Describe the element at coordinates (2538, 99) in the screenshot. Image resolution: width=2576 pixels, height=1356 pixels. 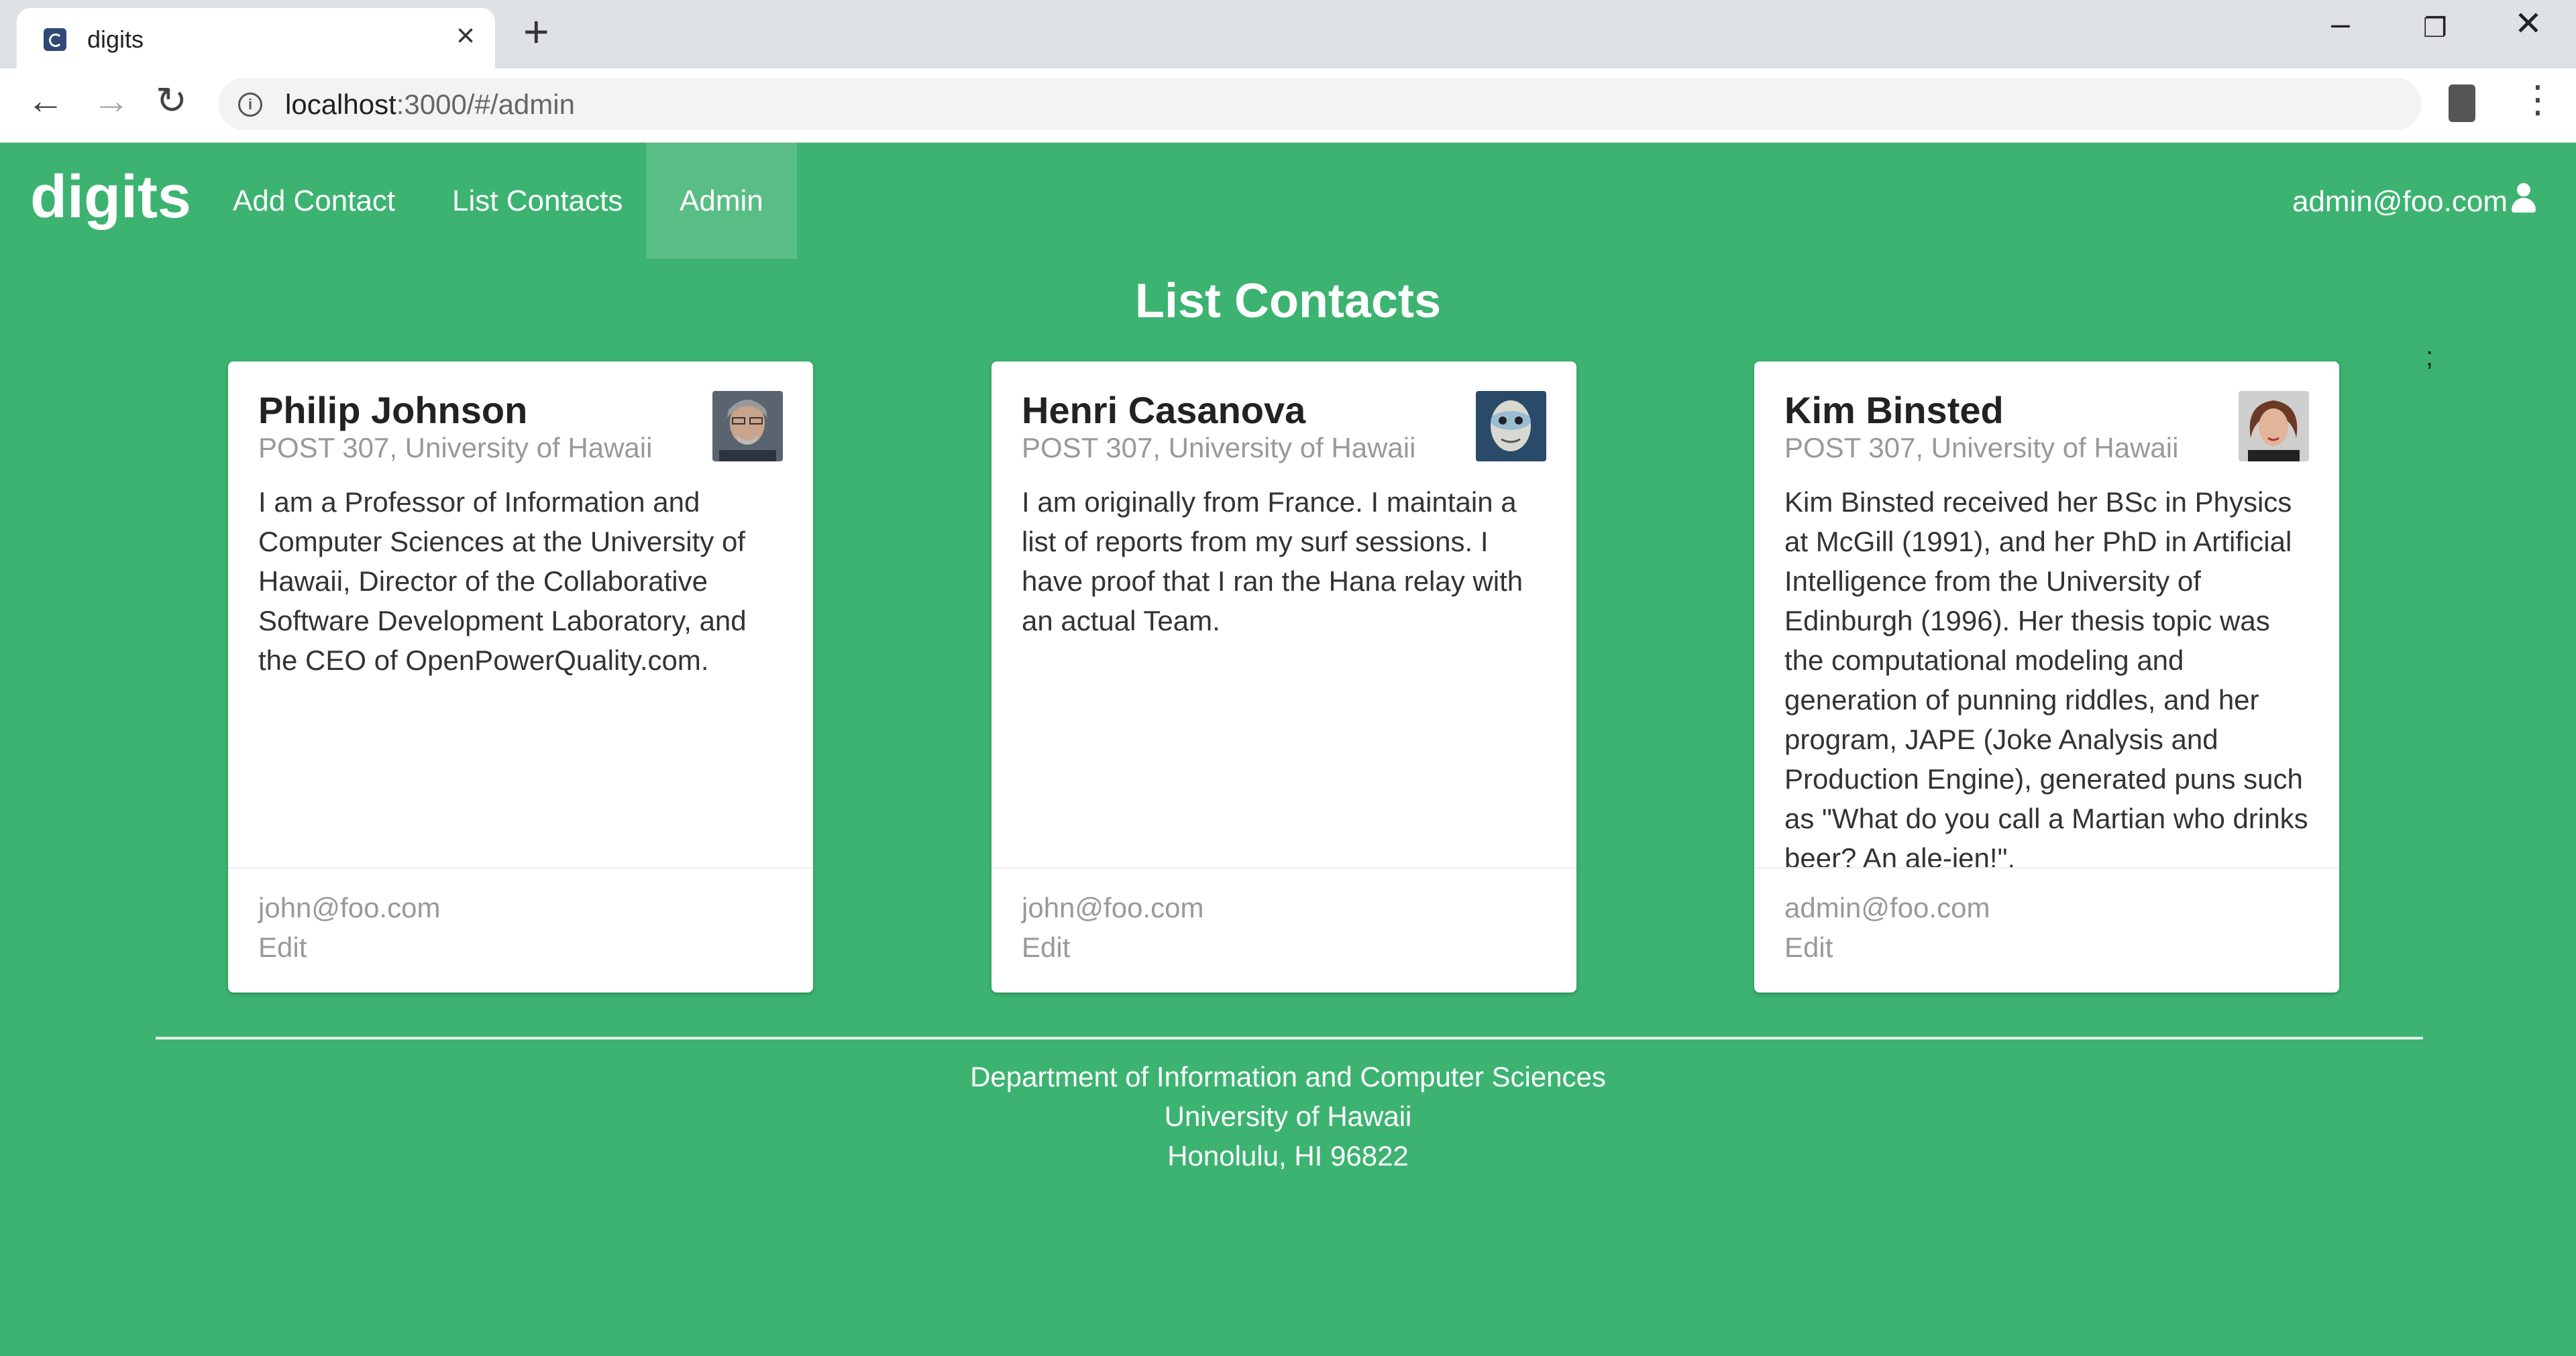
I see `kebab-menu-icon: ⋮` at that location.